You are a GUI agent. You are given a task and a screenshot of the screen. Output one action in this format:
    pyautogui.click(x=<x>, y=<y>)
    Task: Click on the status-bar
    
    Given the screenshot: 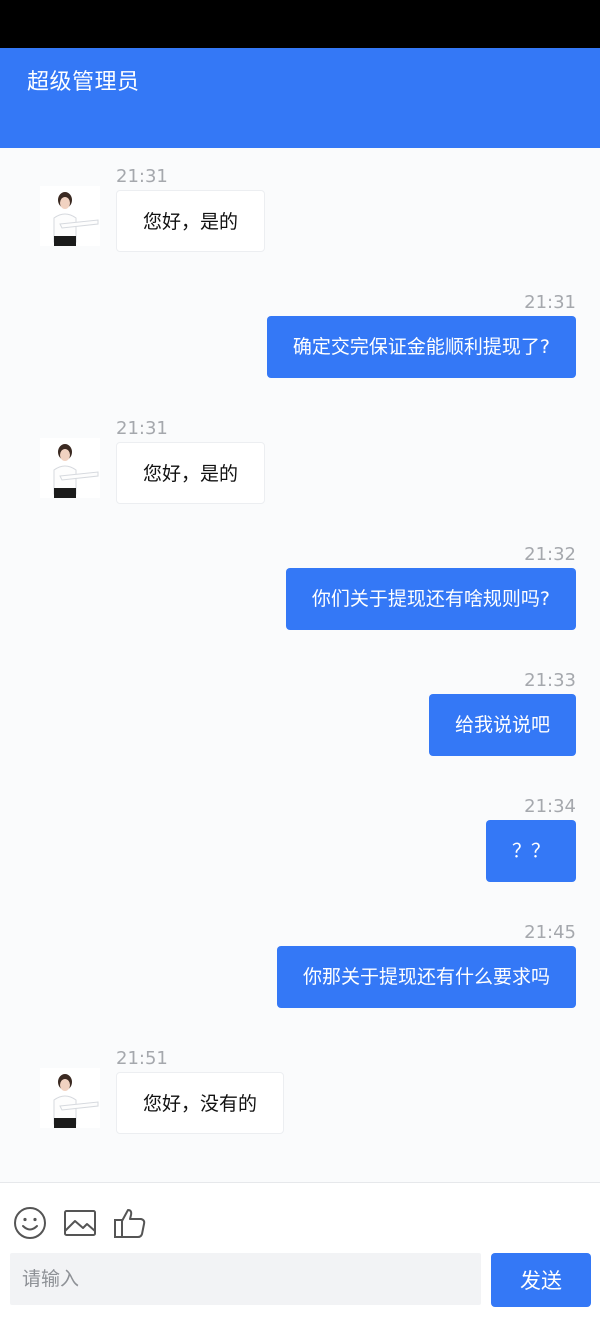 What is the action you would take?
    pyautogui.click(x=300, y=24)
    